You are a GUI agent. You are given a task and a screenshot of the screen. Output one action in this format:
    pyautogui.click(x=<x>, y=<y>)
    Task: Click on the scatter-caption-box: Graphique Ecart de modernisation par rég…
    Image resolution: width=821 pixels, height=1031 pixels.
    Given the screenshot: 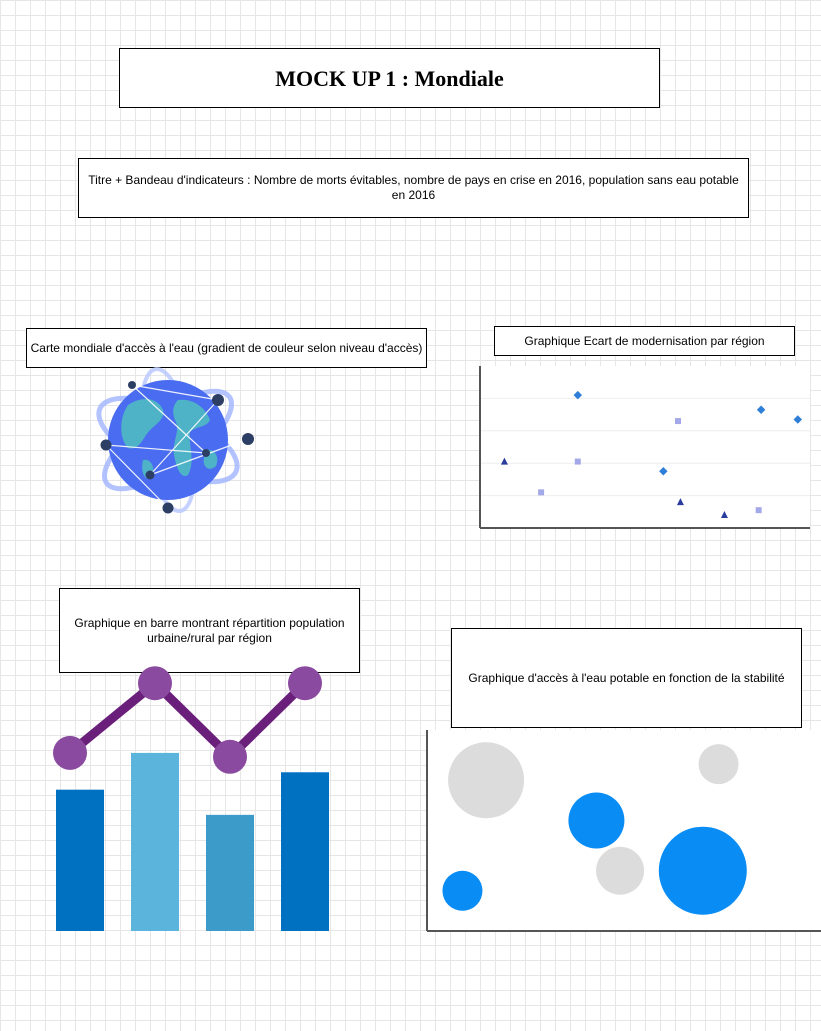 What is the action you would take?
    pyautogui.click(x=644, y=341)
    